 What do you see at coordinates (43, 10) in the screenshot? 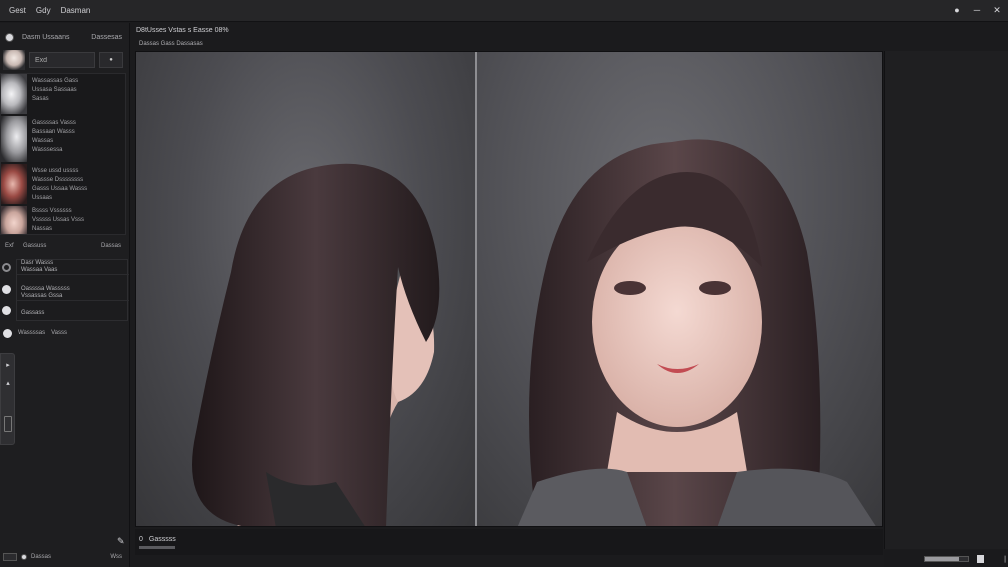
I see `menu-item-2: Gdy` at bounding box center [43, 10].